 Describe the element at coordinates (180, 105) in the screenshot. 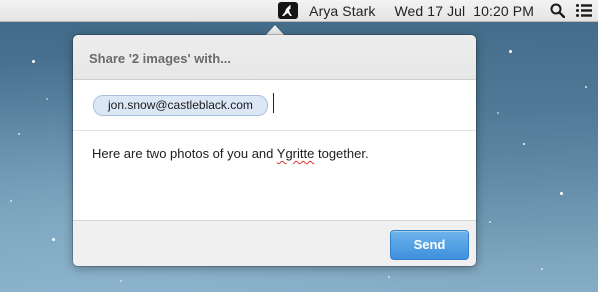

I see `recipient-token: jon.snow@castleblack.com` at that location.